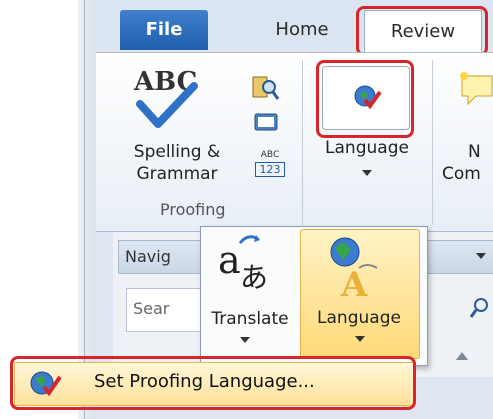 Image resolution: width=493 pixels, height=419 pixels. Describe the element at coordinates (177, 152) in the screenshot. I see `spelling-label: Spelling &` at that location.